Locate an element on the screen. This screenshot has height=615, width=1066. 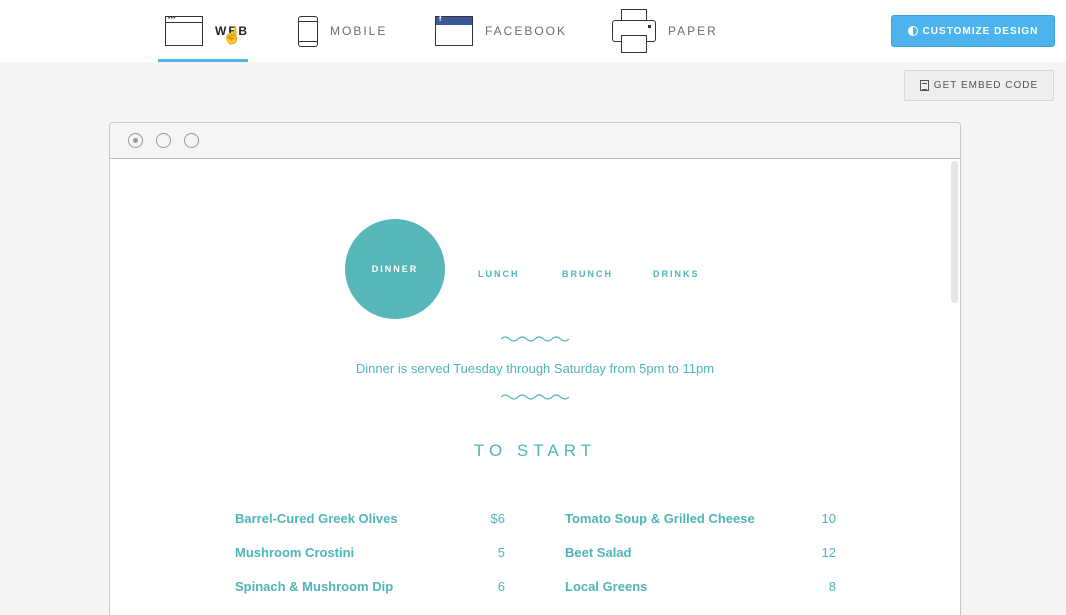
get-embed-code-button: GET EMBED CODE is located at coordinates (979, 85).